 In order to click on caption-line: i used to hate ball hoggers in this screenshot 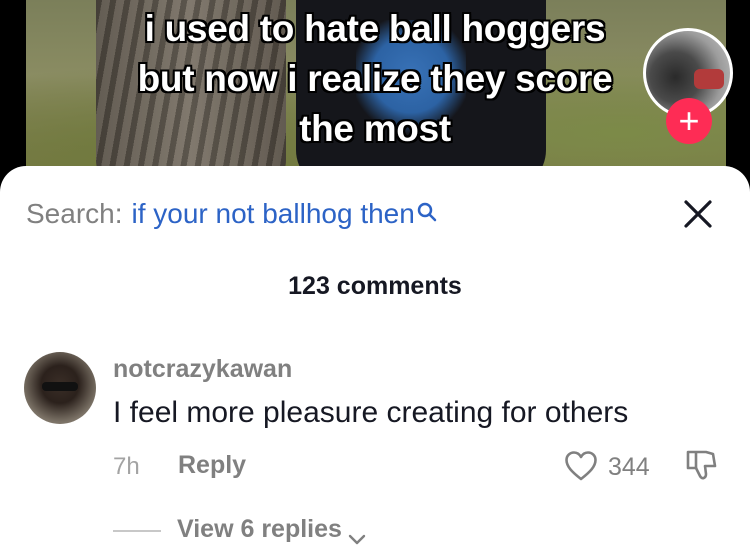, I will do `click(375, 28)`.